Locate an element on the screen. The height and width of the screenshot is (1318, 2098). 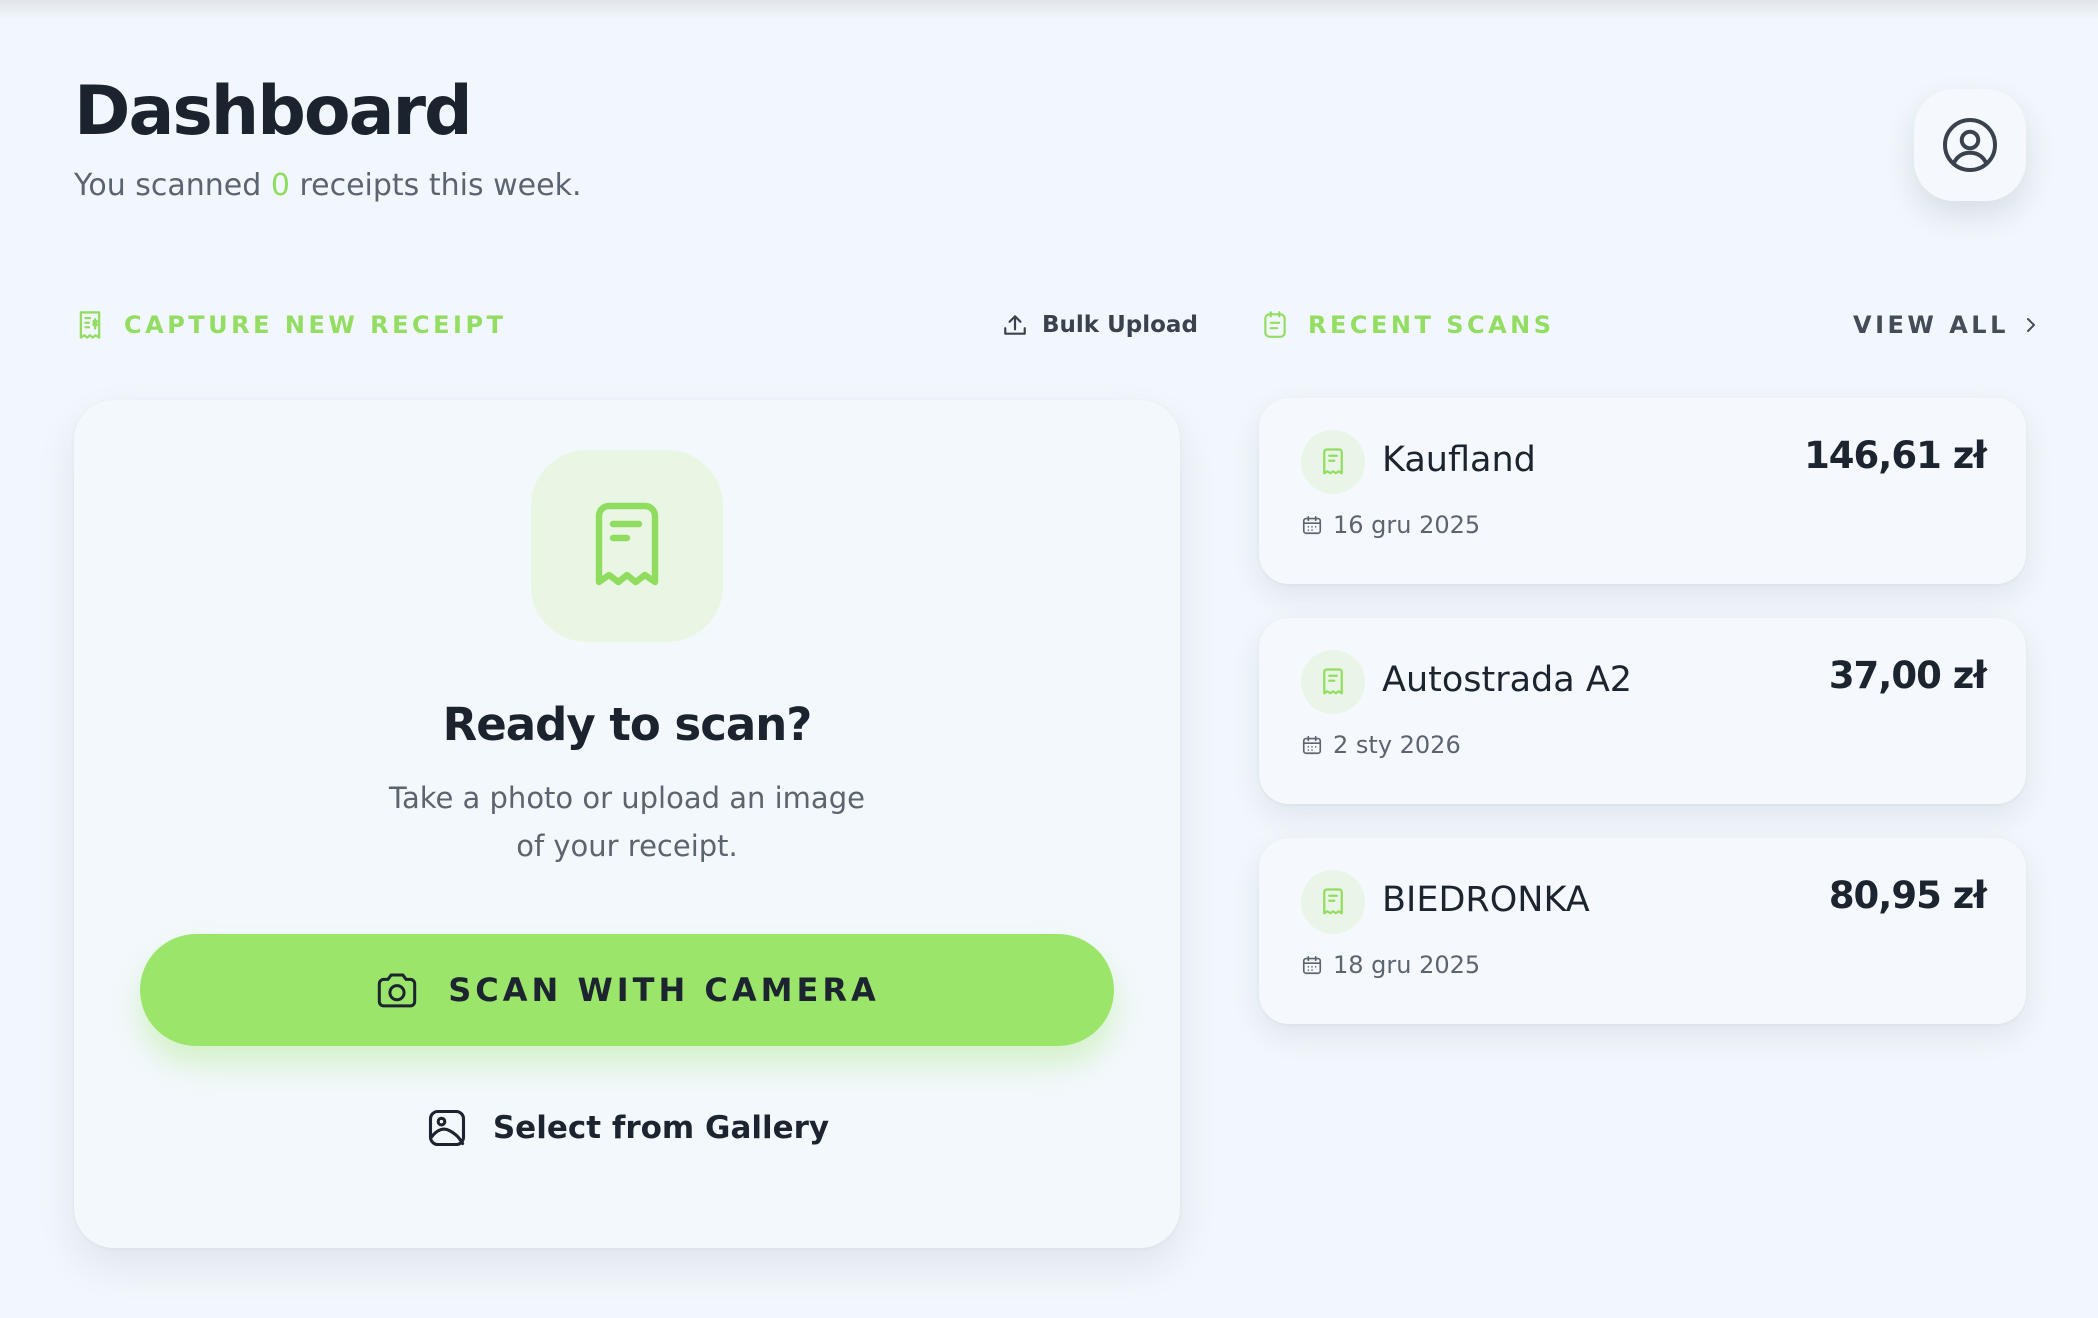
store-name: Autostrada A2 is located at coordinates (1507, 680).